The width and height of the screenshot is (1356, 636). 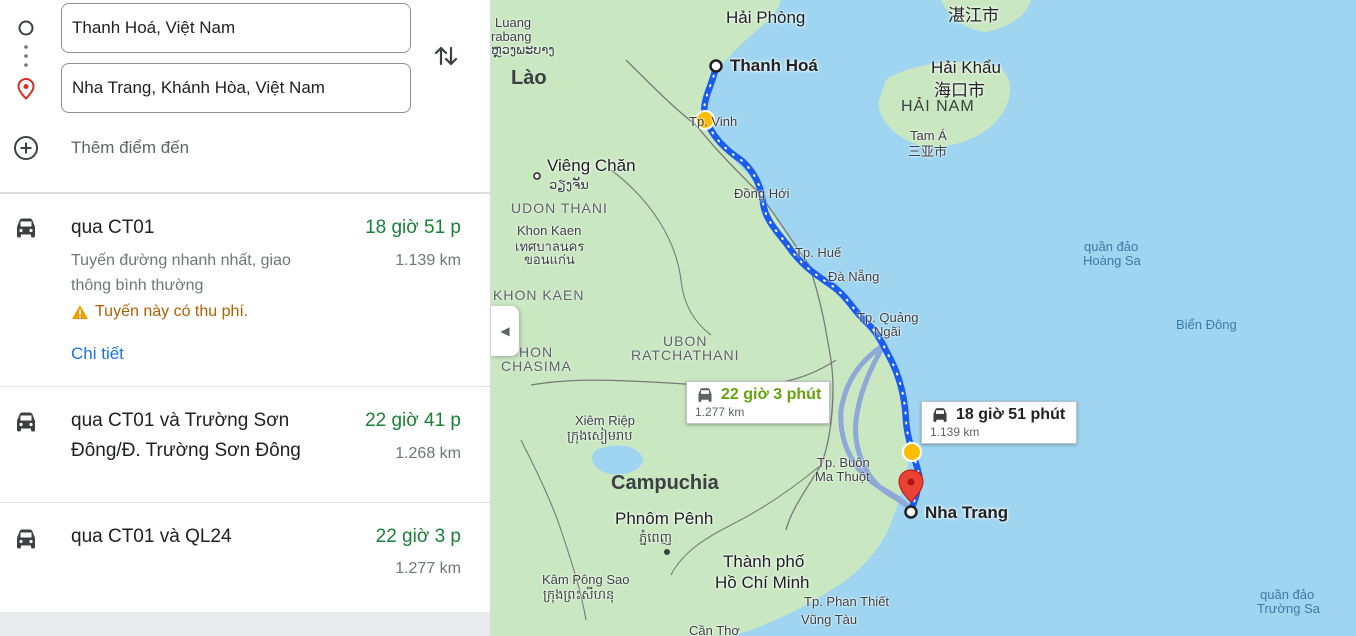 What do you see at coordinates (172, 311) in the screenshot?
I see `toll-warning-text: Tuyến này có thu phí.` at bounding box center [172, 311].